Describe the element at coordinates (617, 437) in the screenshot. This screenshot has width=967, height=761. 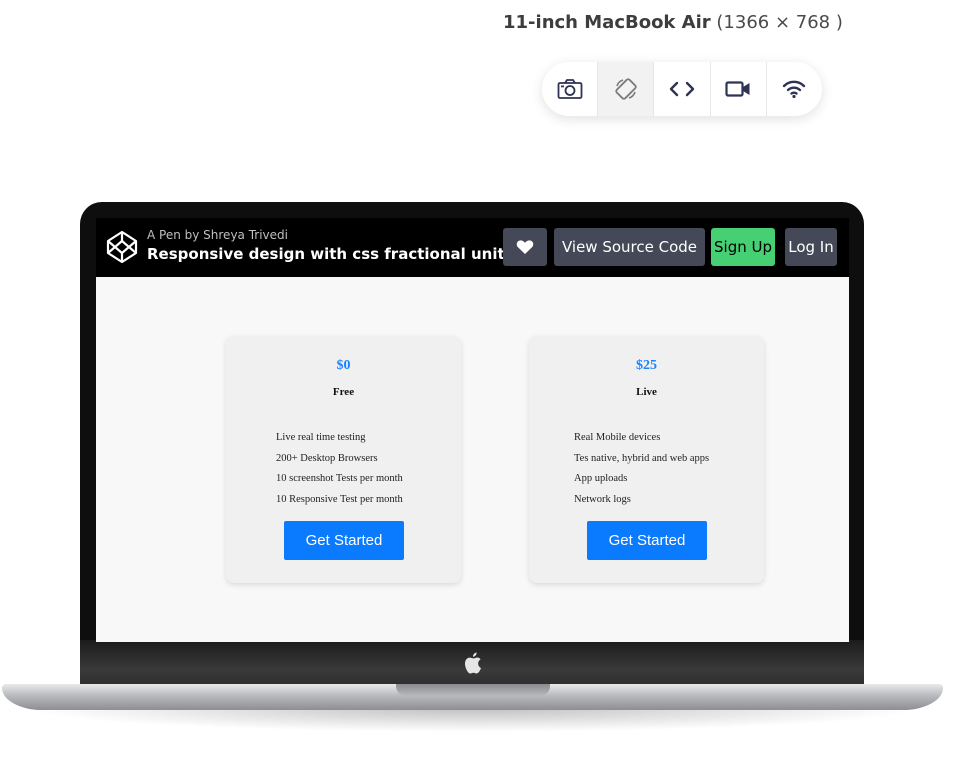
I see `feature-item: Real Mobile devices` at that location.